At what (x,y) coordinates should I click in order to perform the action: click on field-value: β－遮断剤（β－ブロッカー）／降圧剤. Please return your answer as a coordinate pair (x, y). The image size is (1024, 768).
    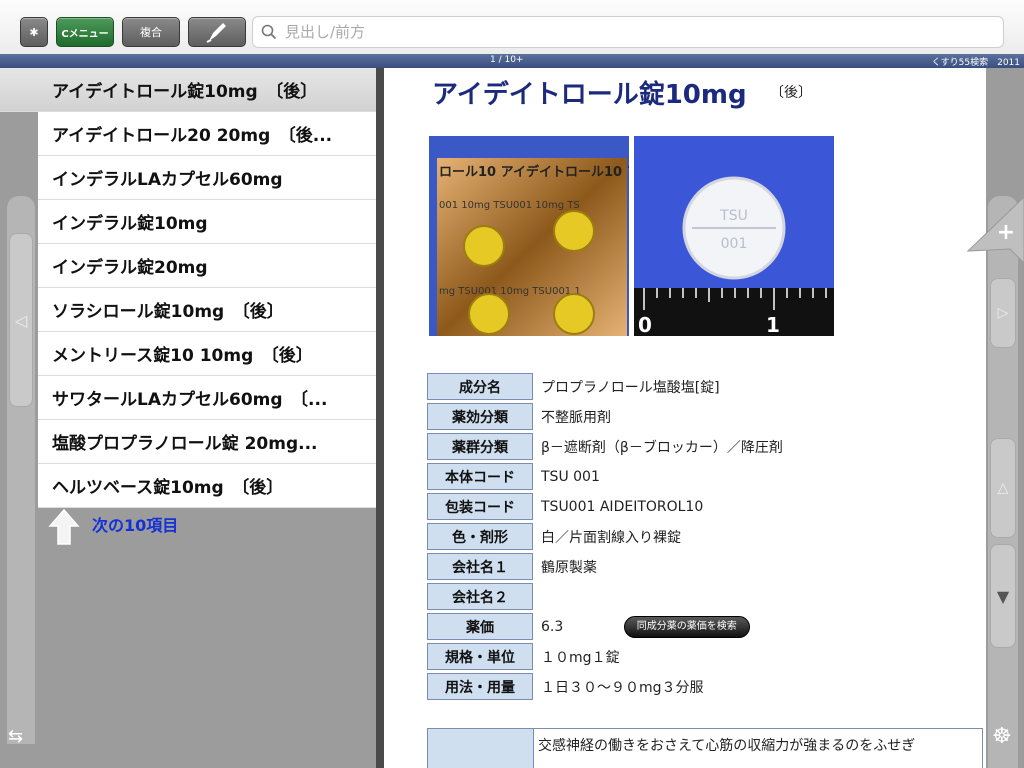
    Looking at the image, I should click on (662, 447).